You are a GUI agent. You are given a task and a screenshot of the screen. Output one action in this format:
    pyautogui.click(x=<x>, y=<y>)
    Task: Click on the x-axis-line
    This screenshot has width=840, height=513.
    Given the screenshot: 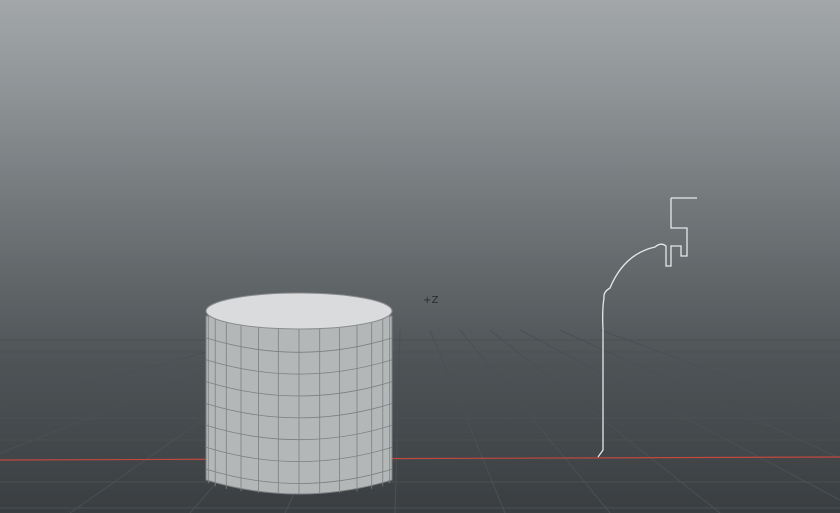 What is the action you would take?
    pyautogui.click(x=420, y=458)
    